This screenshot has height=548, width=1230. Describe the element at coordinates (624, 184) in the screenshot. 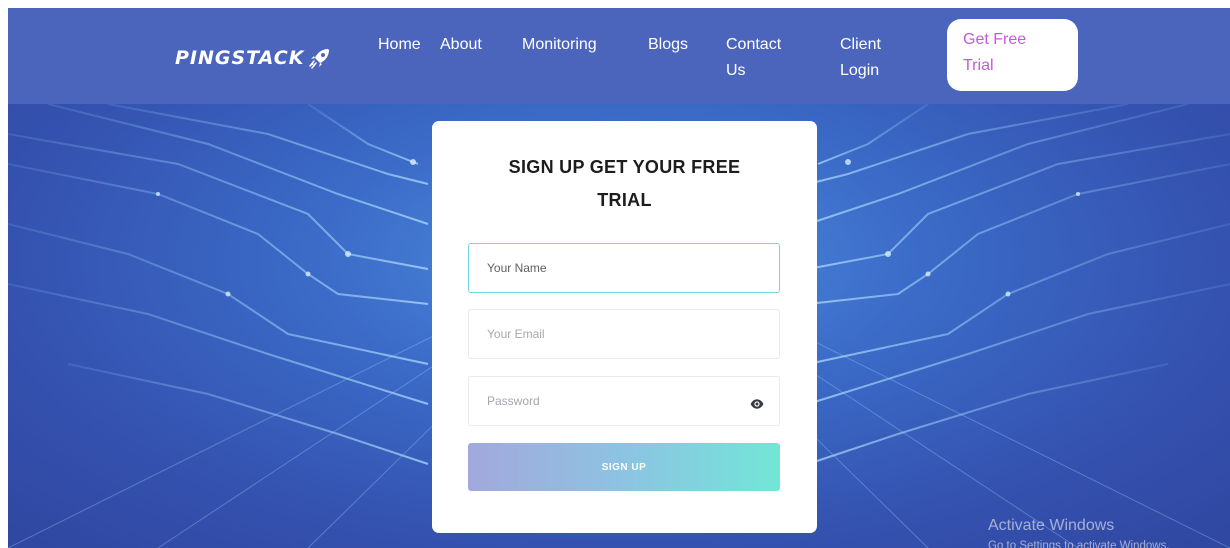

I see `signup-title: SIGN UP GET YOUR FREE TRIAL` at that location.